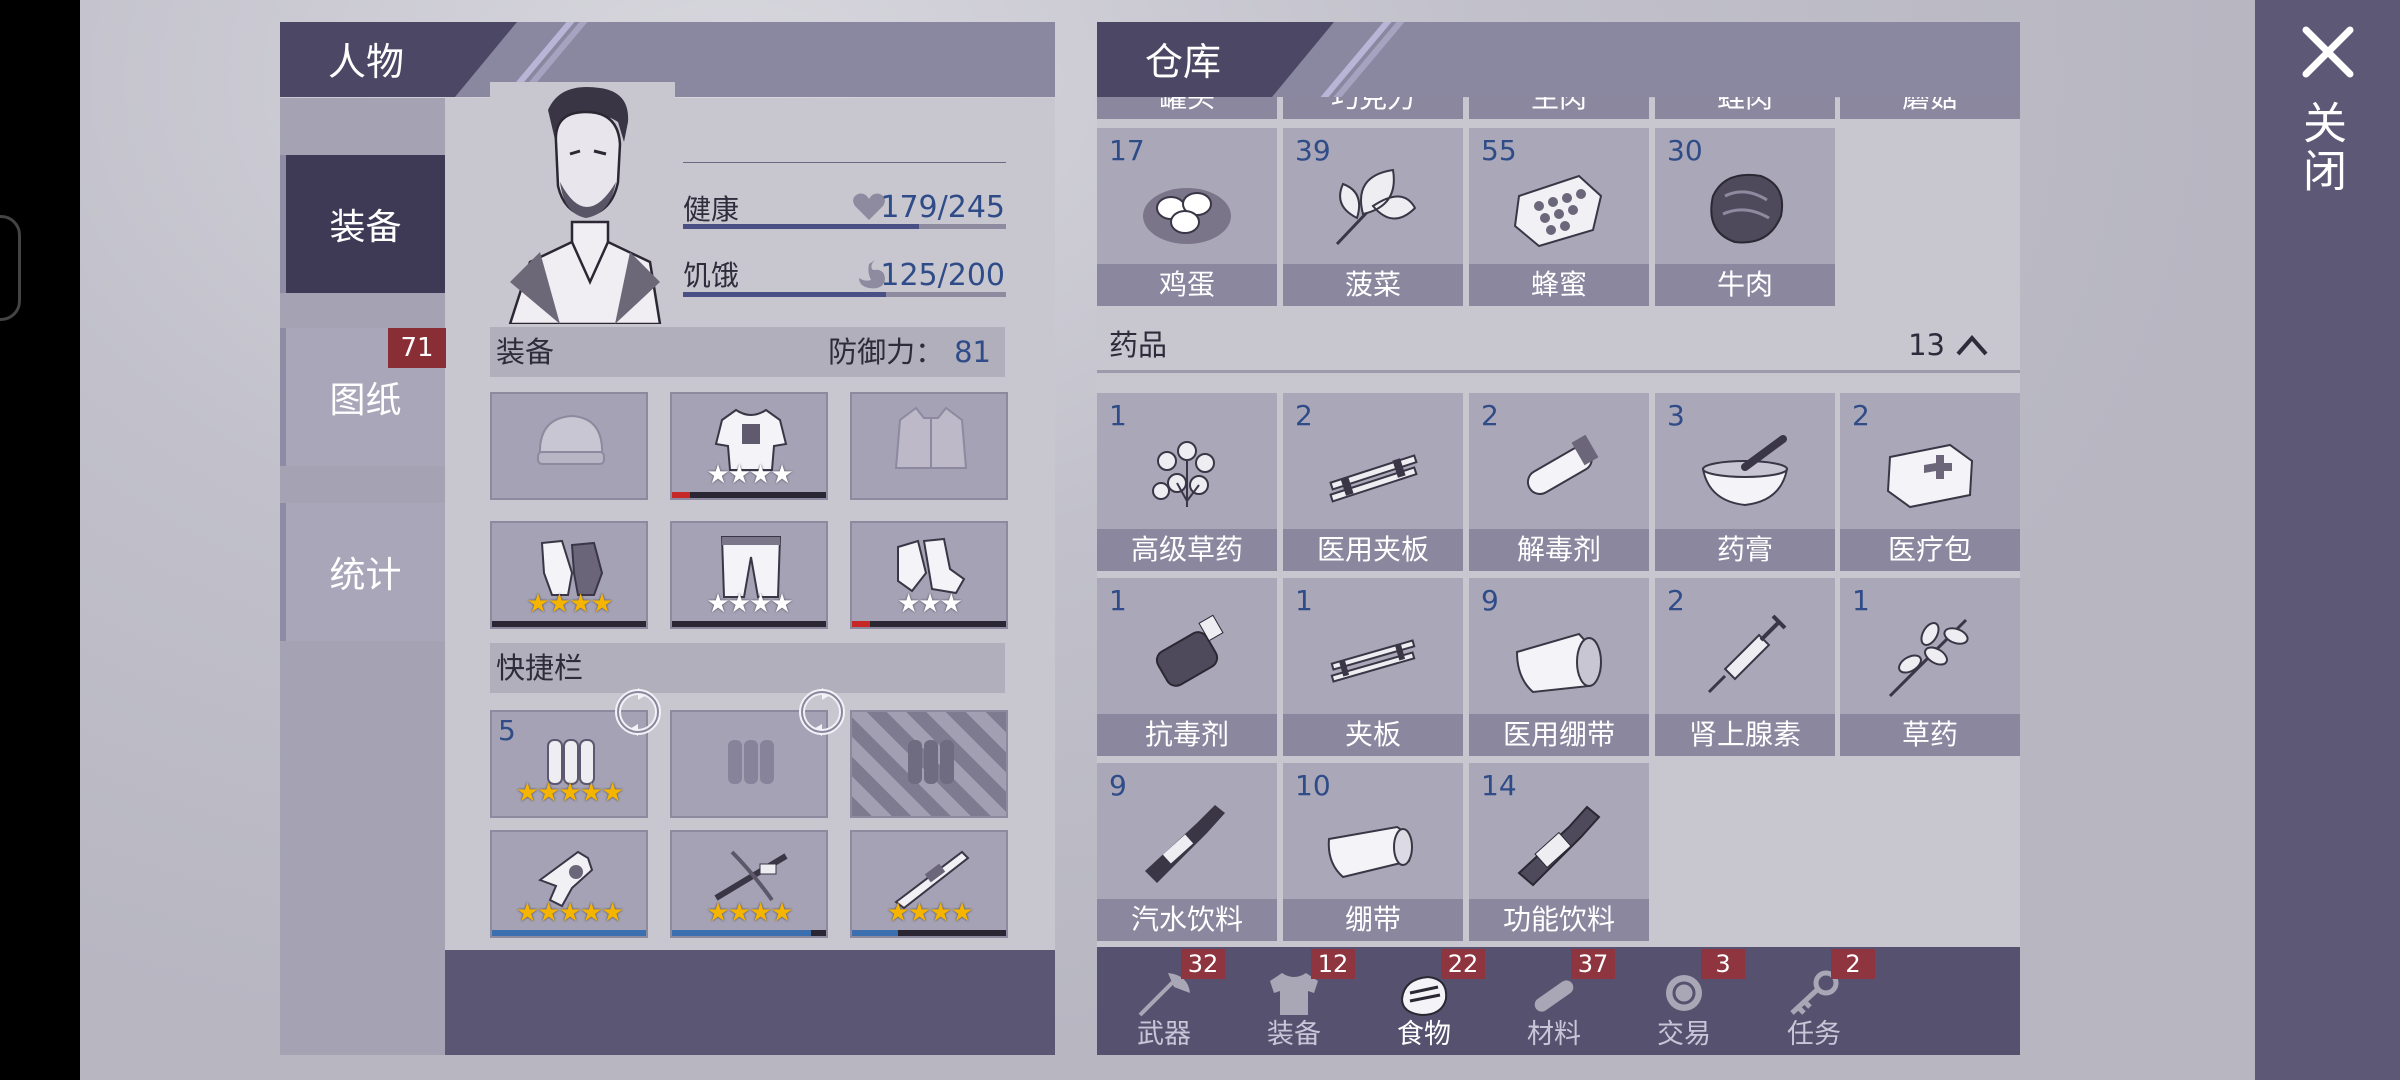 The height and width of the screenshot is (1080, 2400). I want to click on health-value: 179/245, so click(942, 207).